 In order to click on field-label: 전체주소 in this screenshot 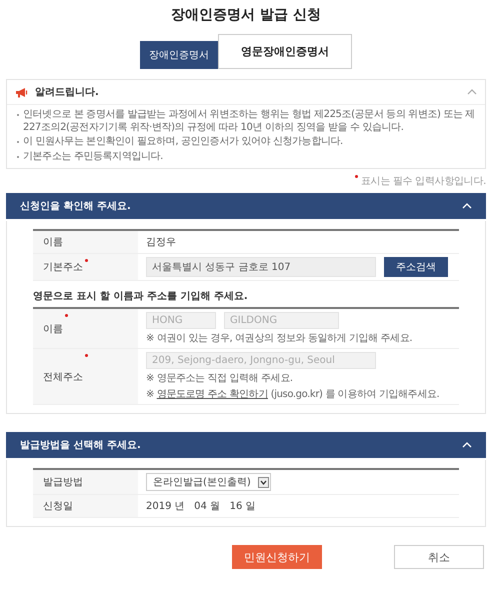, I will do `click(63, 377)`.